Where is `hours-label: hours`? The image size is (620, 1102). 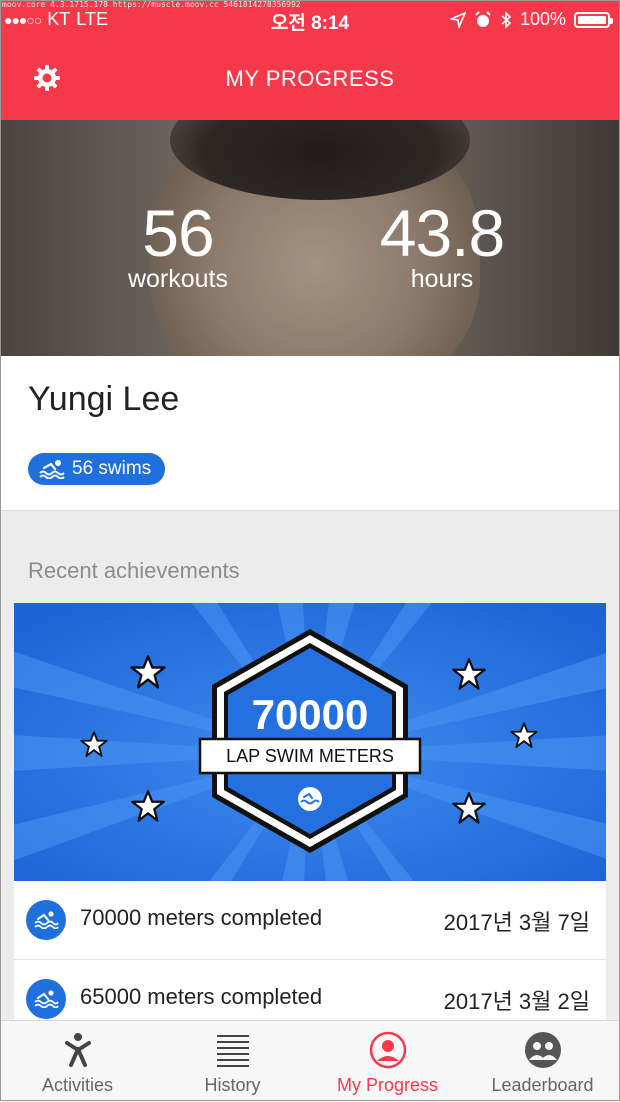 hours-label: hours is located at coordinates (442, 279).